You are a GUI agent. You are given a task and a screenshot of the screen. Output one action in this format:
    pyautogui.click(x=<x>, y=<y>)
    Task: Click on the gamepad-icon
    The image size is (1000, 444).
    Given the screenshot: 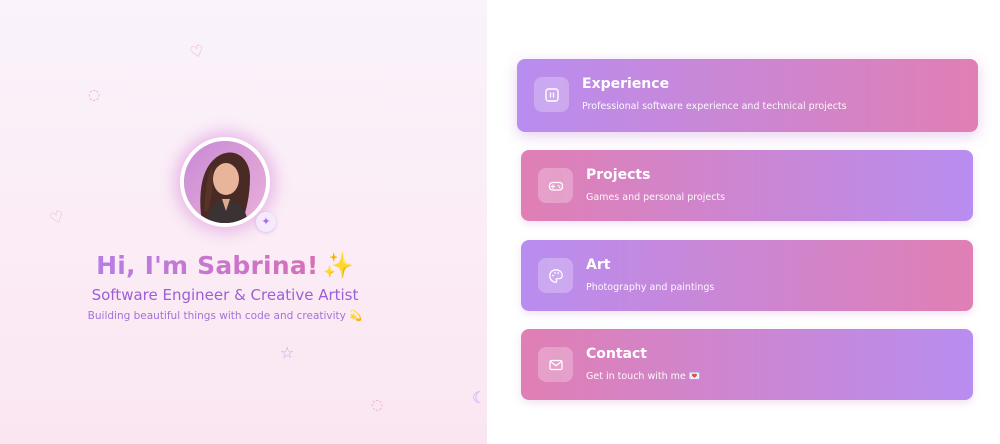 What is the action you would take?
    pyautogui.click(x=555, y=185)
    